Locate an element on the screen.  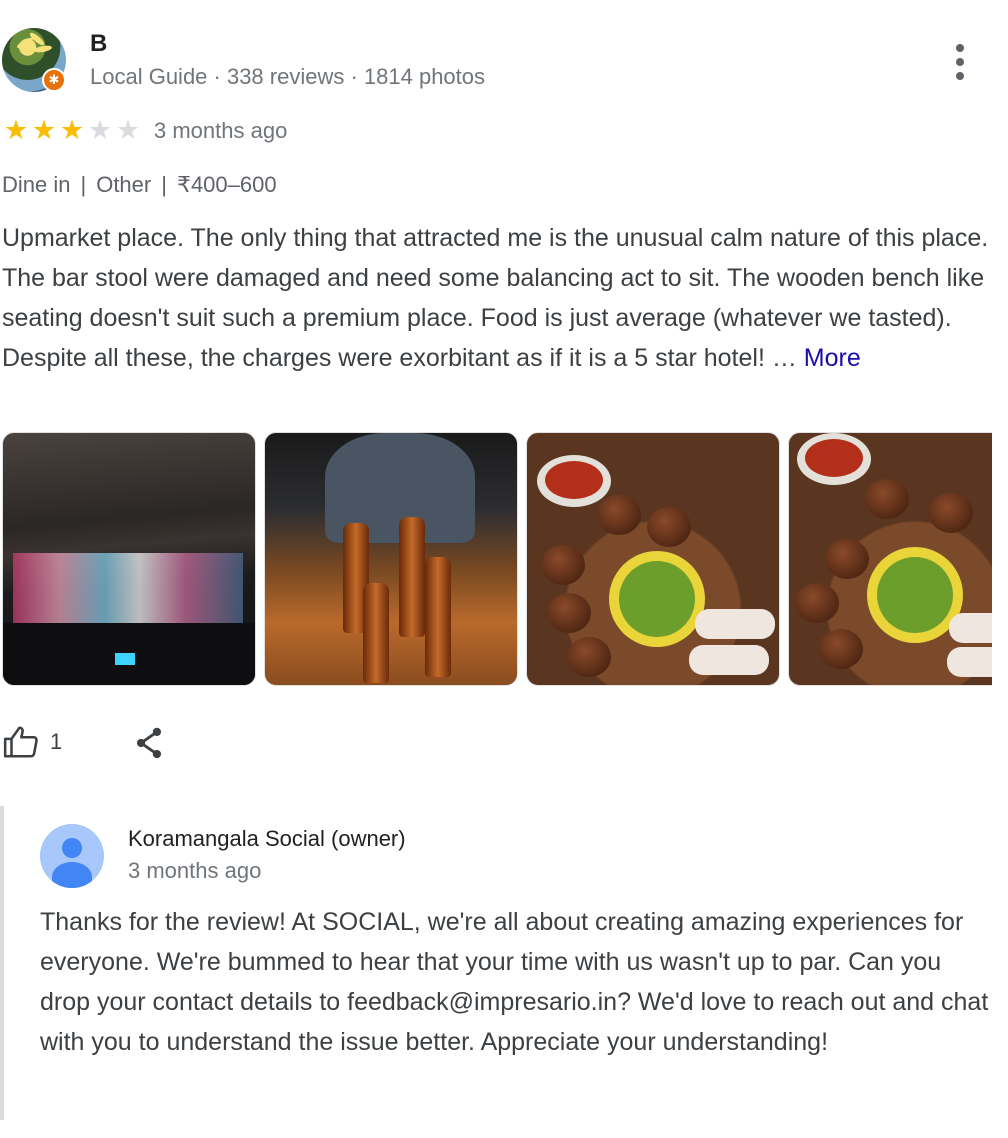
bar-interior-photo is located at coordinates (129, 559).